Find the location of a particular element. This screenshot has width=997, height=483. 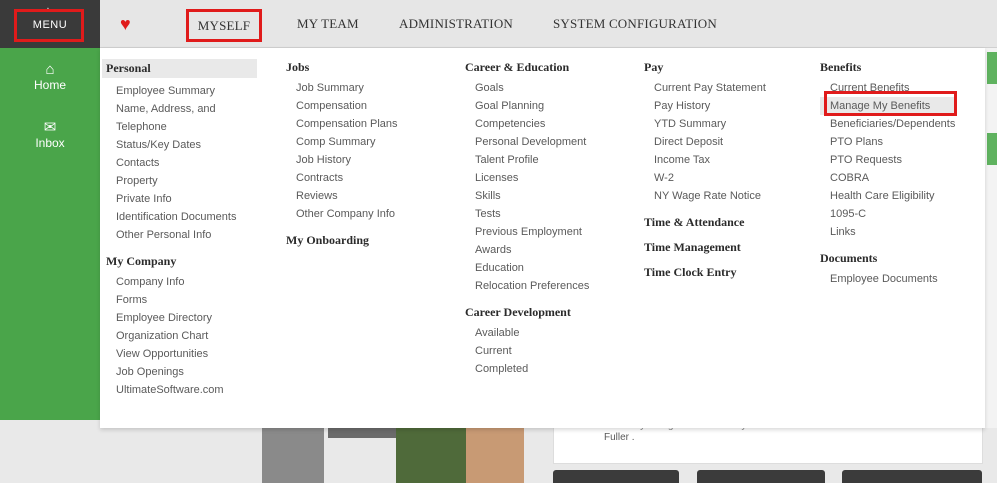

menu-item-organization-chart: Organization Chart is located at coordinates (181, 336).